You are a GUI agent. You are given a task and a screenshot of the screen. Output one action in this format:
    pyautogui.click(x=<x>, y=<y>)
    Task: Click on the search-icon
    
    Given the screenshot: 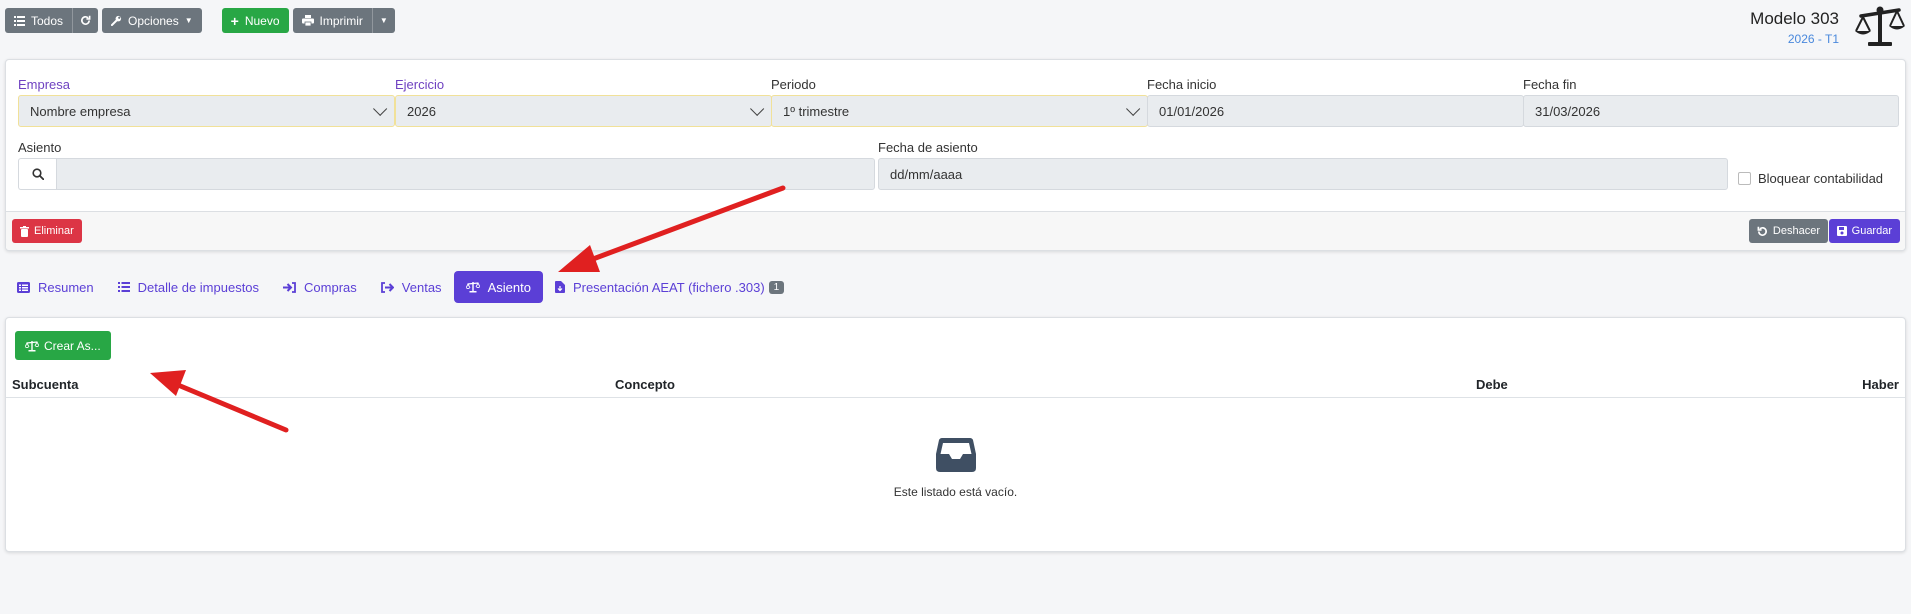 What is the action you would take?
    pyautogui.click(x=37, y=174)
    